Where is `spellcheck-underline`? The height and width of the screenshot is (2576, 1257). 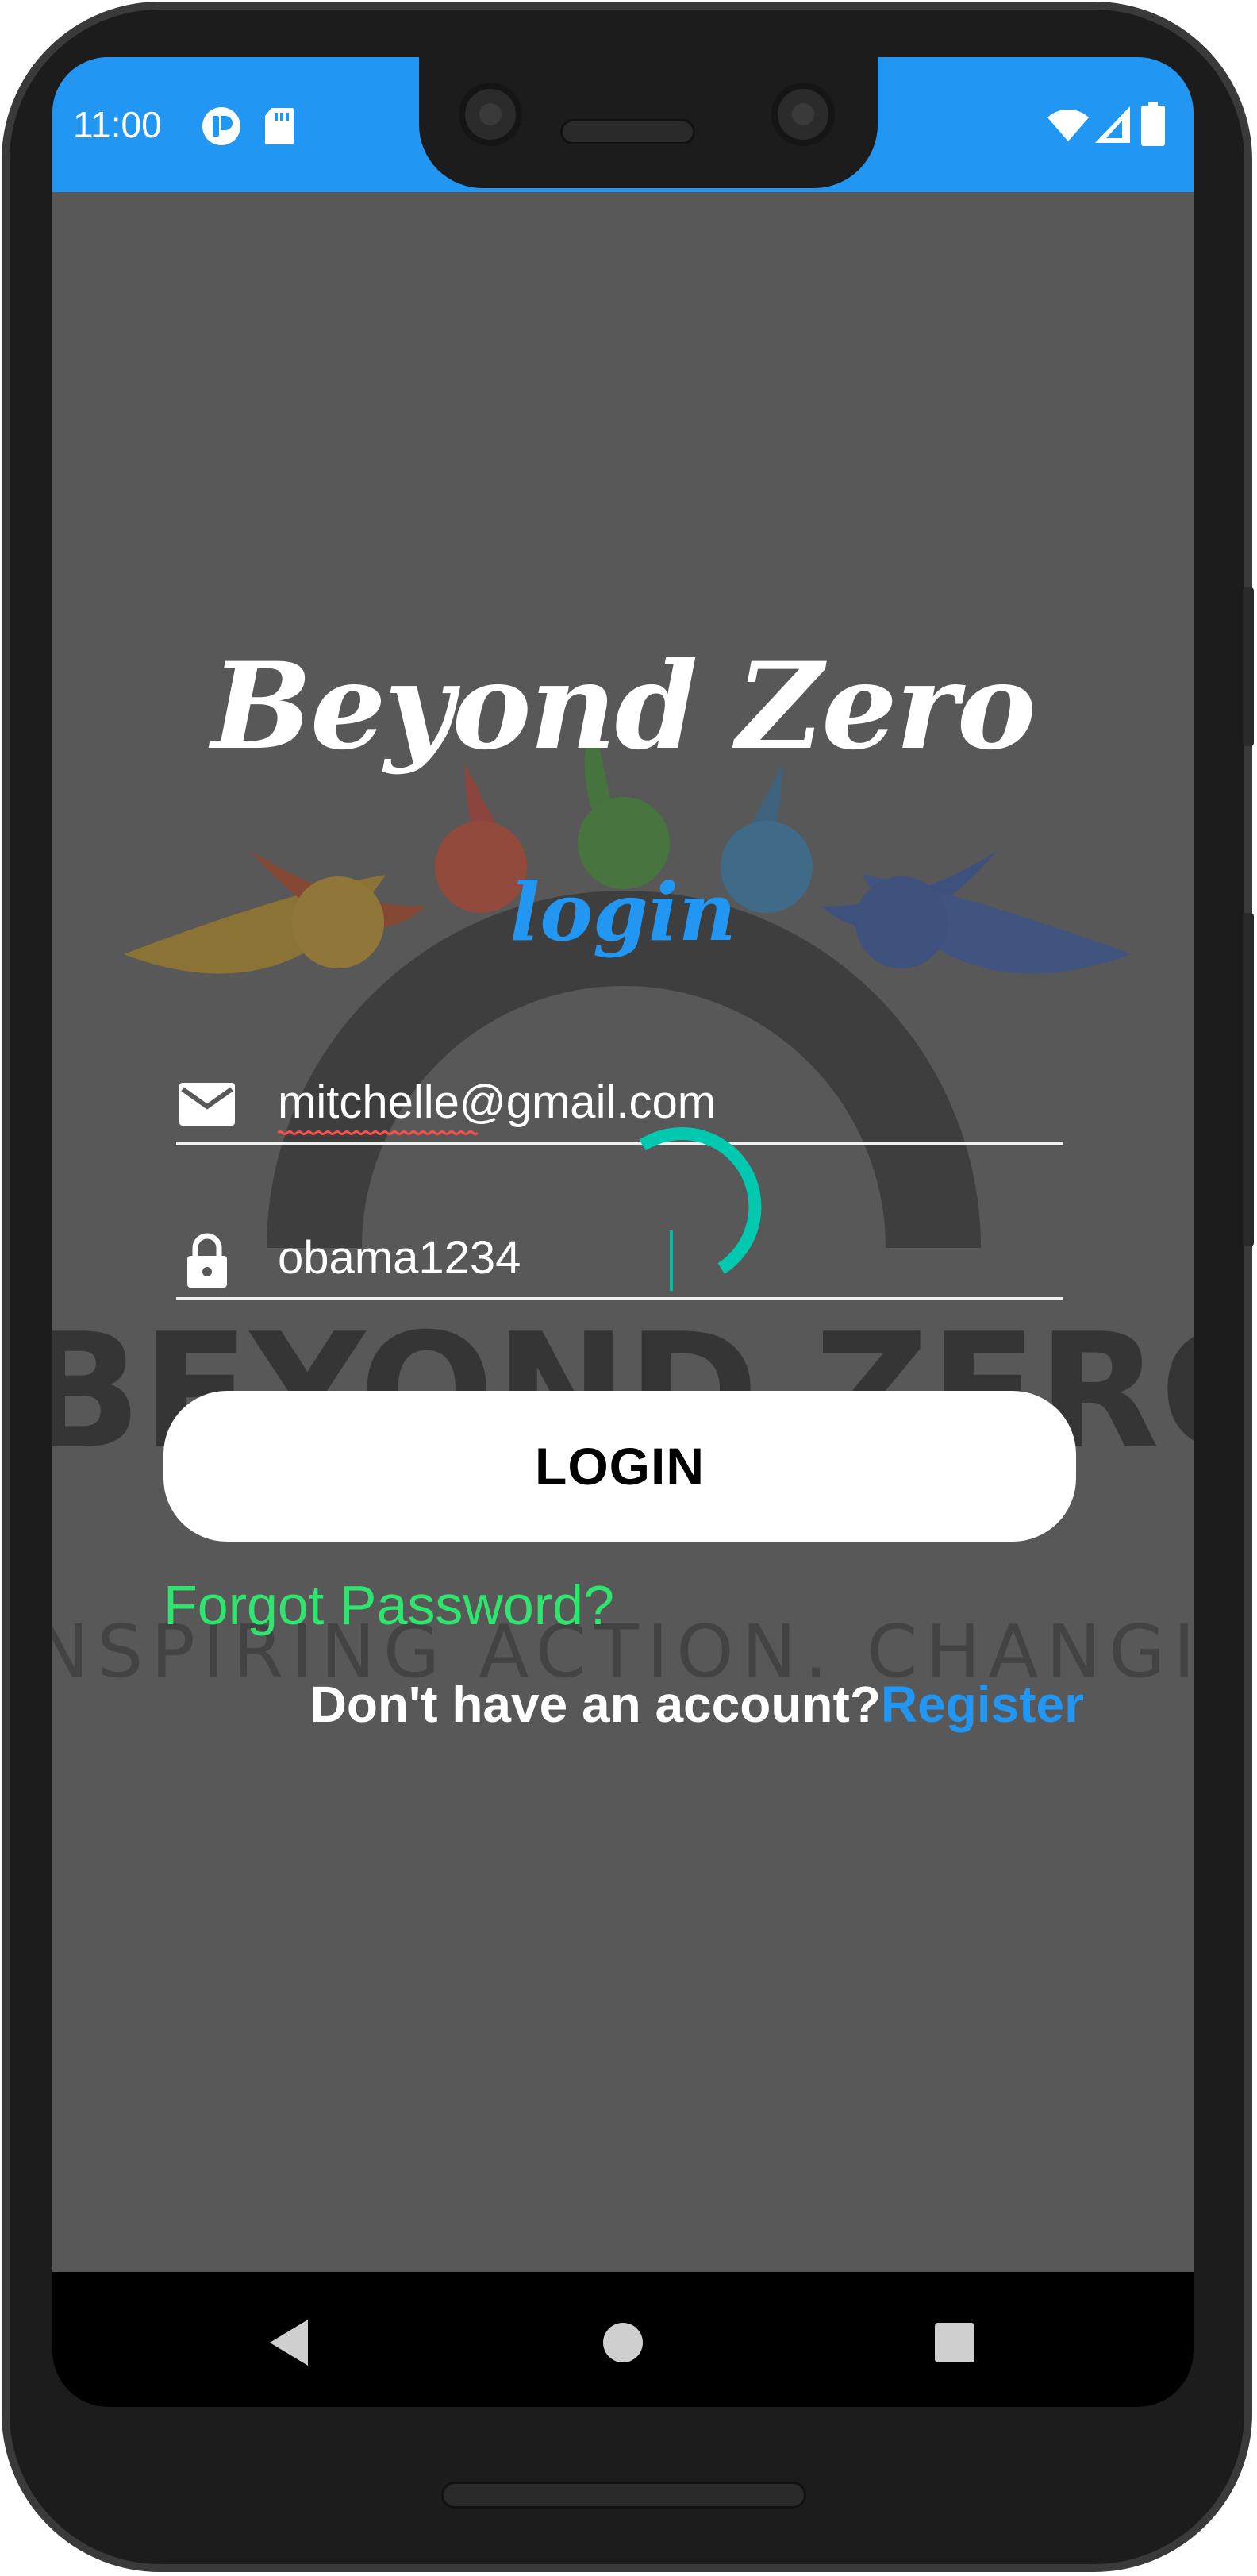
spellcheck-underline is located at coordinates (378, 1132).